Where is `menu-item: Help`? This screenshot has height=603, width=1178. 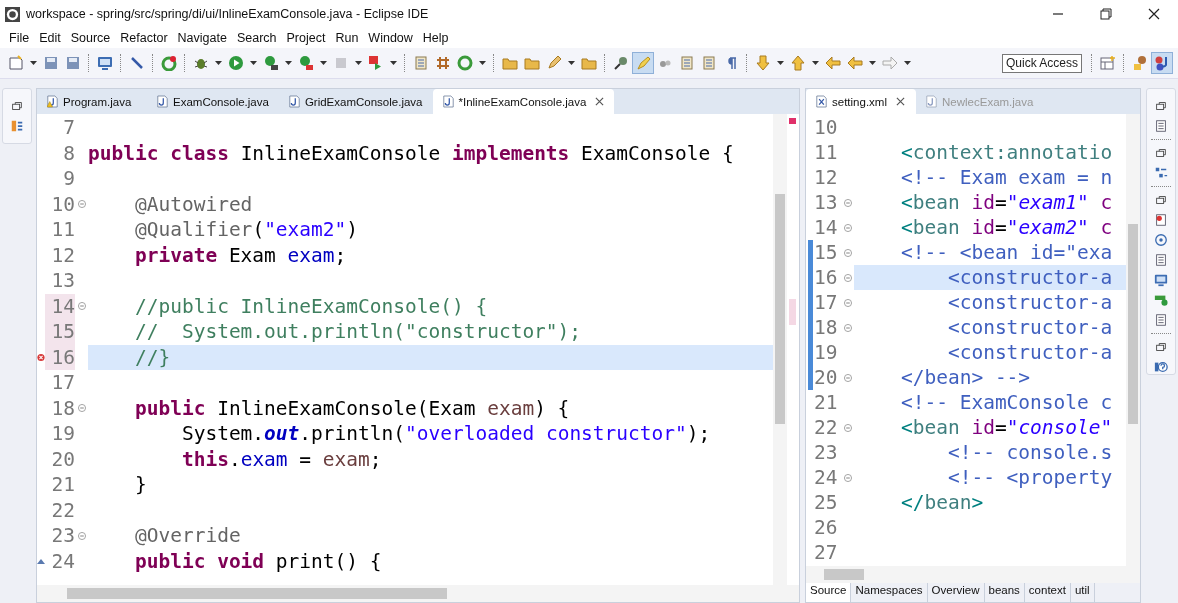 menu-item: Help is located at coordinates (435, 38).